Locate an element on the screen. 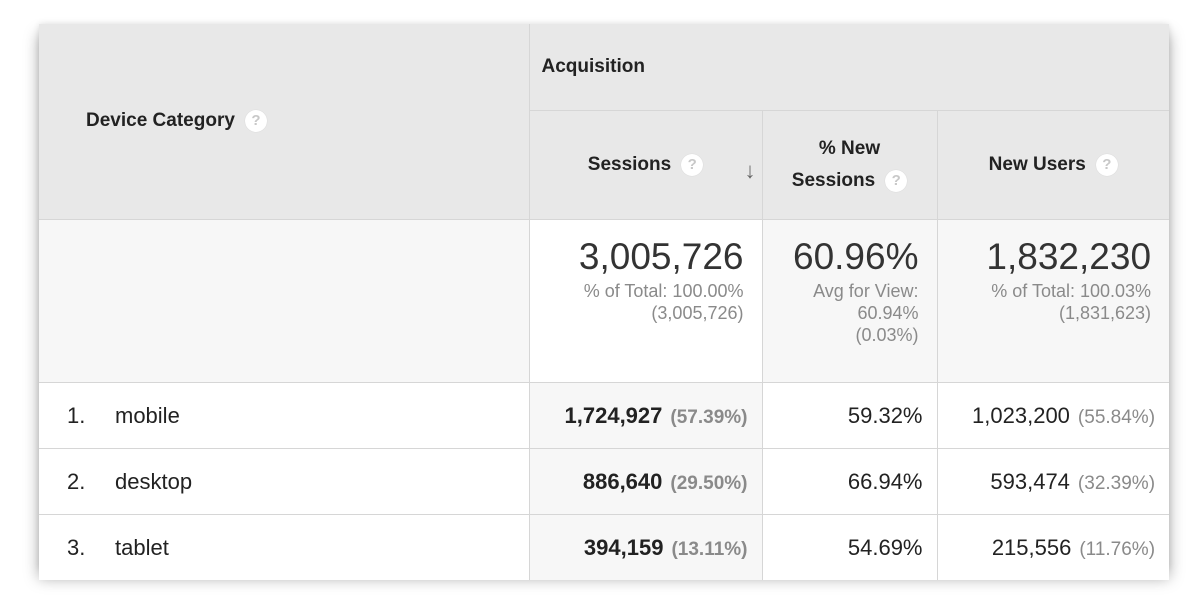  totals-new-sessions-cell: 60.96% Avg for View: 60.94% (0.03%) is located at coordinates (849, 301).